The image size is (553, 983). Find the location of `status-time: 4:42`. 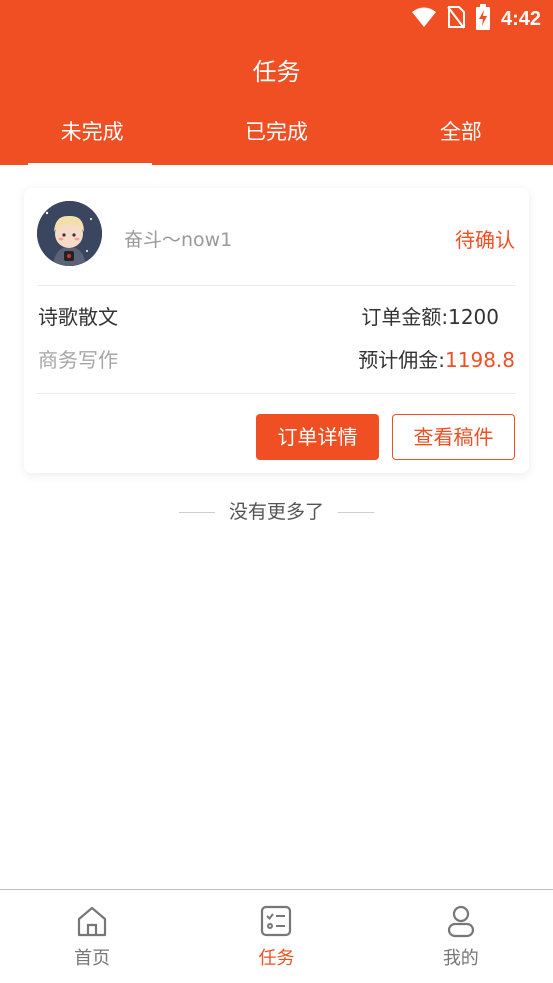

status-time: 4:42 is located at coordinates (520, 18).